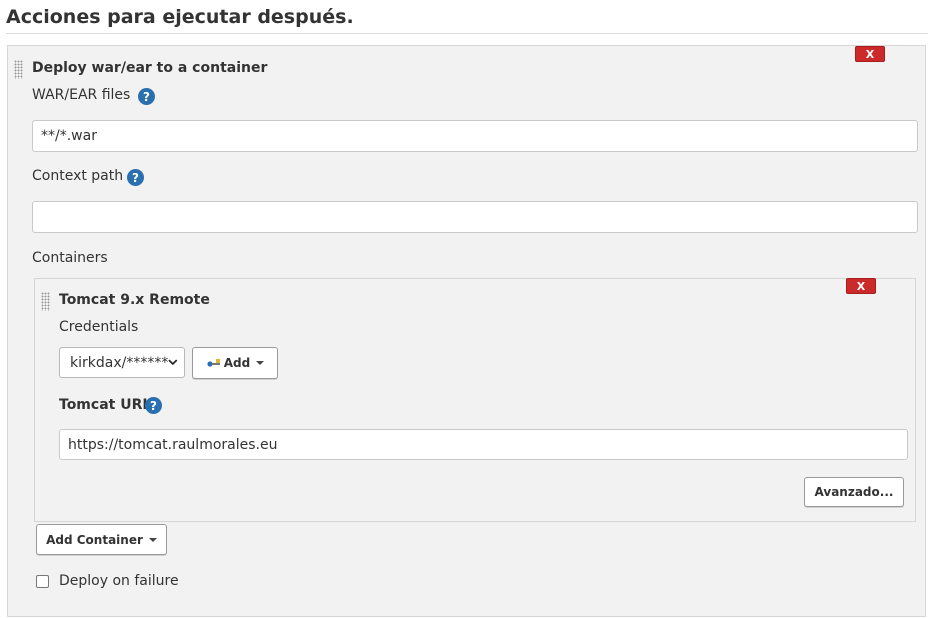  What do you see at coordinates (861, 286) in the screenshot?
I see `delete-container-button: X` at bounding box center [861, 286].